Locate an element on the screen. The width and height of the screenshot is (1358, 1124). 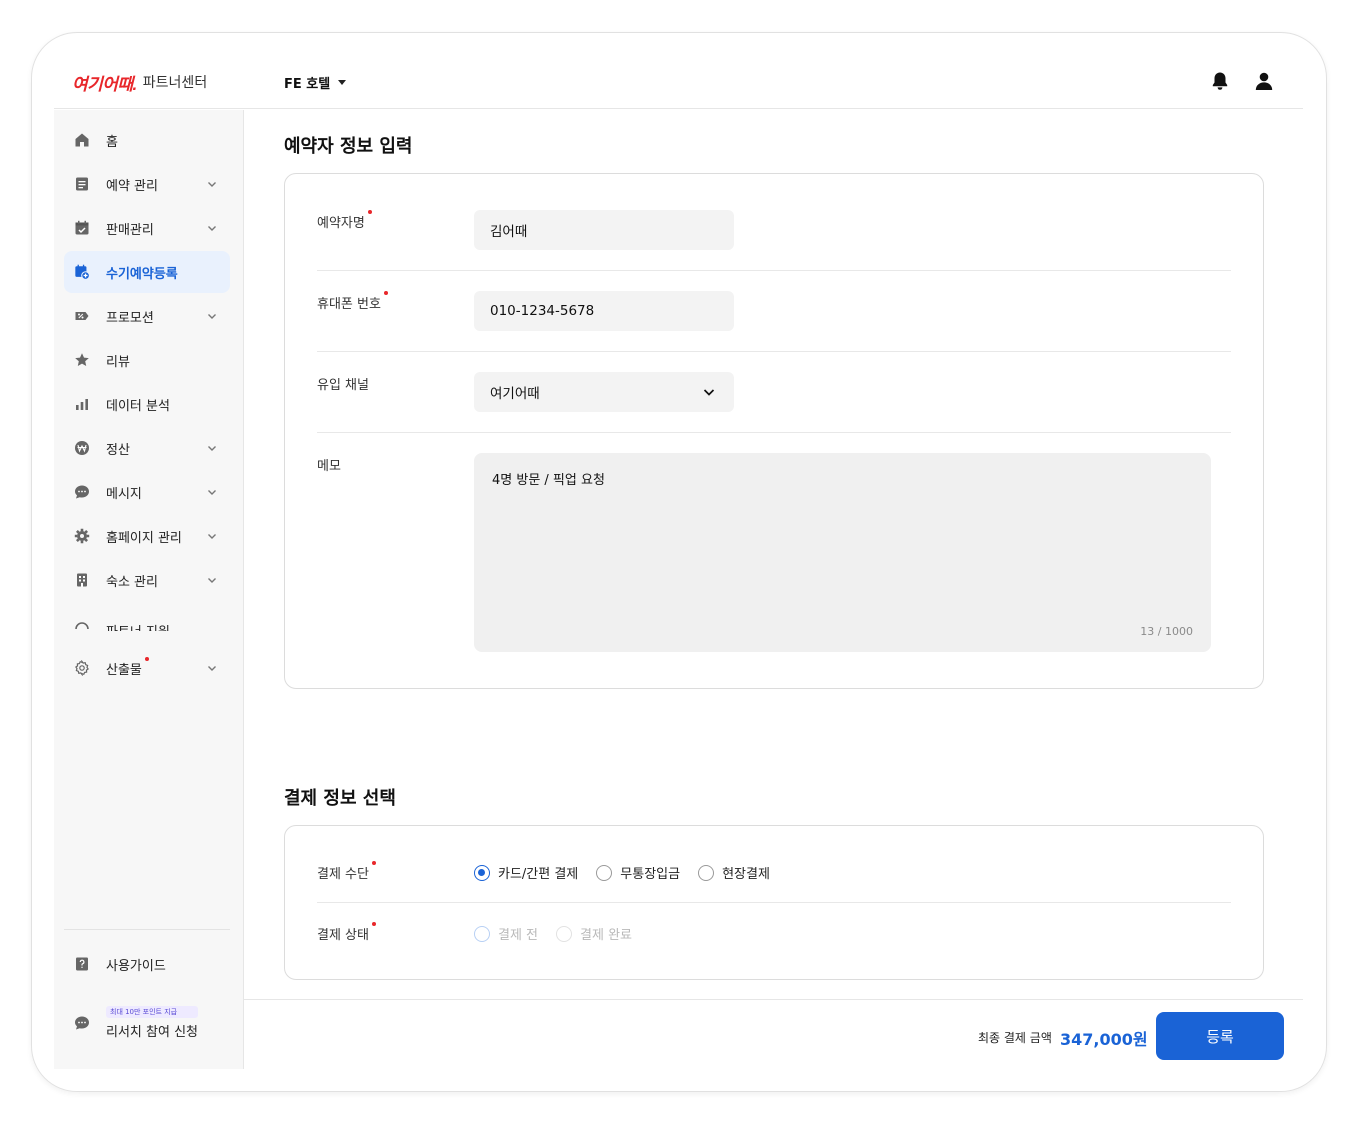
sidebar-item-promotion: 프로모션 is located at coordinates (147, 316).